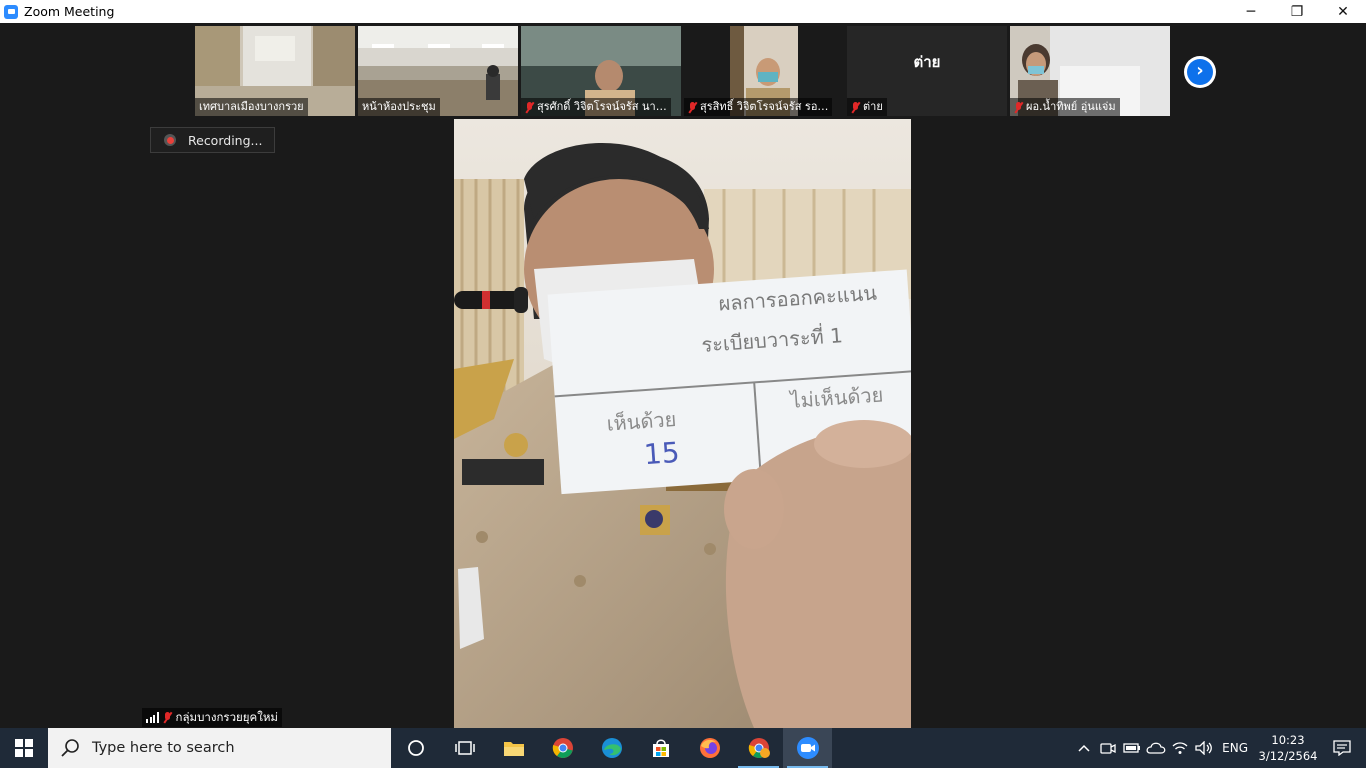  Describe the element at coordinates (641, 421) in the screenshot. I see `card-agree-label: เห็นด้วย` at that location.